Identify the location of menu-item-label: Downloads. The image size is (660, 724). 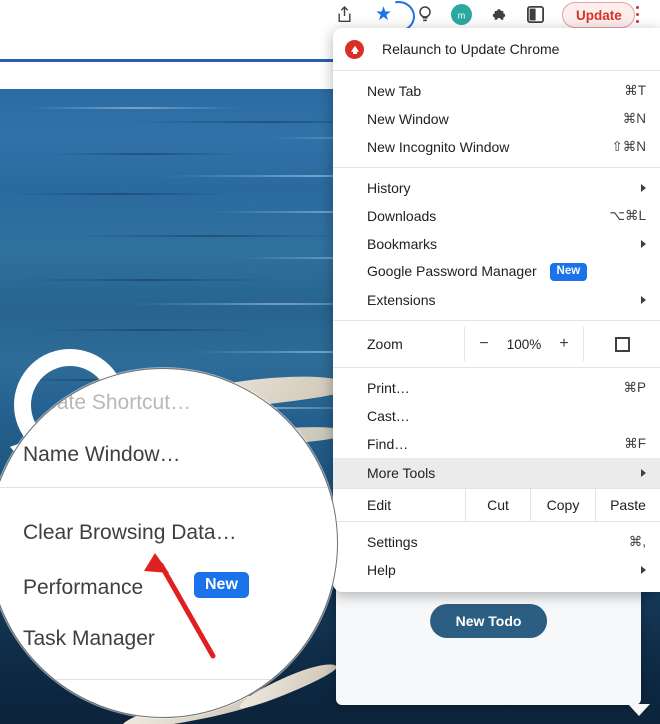
(402, 216).